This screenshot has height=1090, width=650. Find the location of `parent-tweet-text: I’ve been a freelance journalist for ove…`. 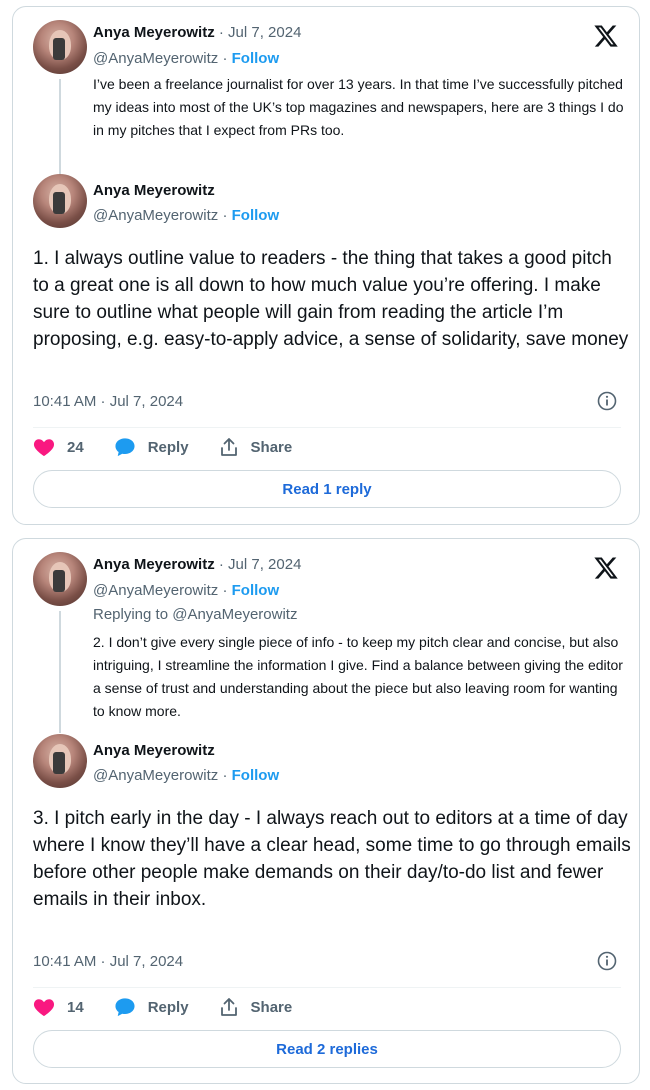

parent-tweet-text: I’ve been a freelance journalist for ove… is located at coordinates (358, 107).